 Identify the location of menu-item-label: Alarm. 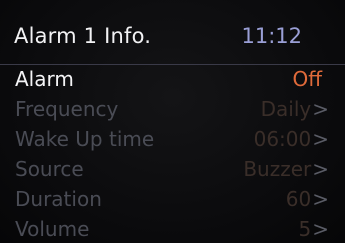
(44, 79).